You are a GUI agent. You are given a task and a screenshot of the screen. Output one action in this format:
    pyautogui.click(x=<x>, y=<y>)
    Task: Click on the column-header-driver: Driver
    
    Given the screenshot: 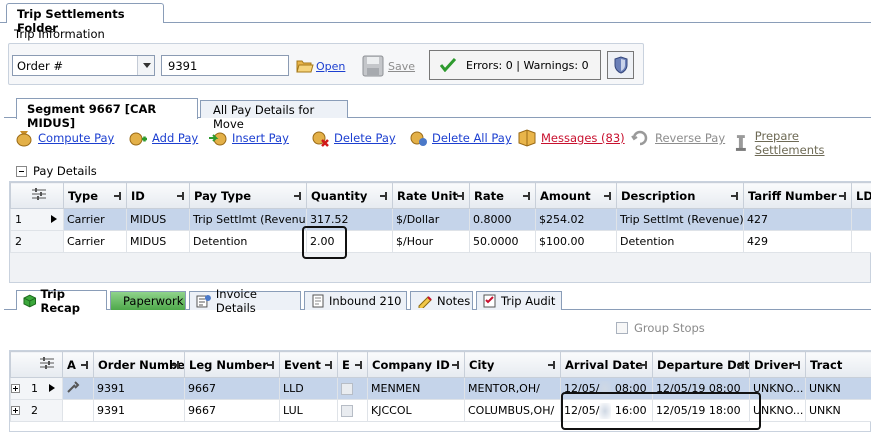 What is the action you would take?
    pyautogui.click(x=777, y=364)
    